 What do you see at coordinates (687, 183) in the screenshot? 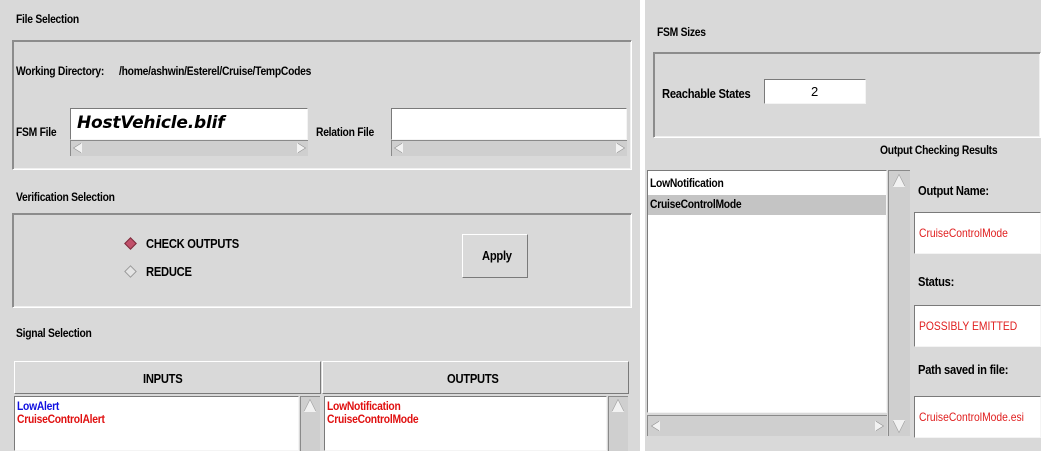
I see `list-item: LowNotification` at bounding box center [687, 183].